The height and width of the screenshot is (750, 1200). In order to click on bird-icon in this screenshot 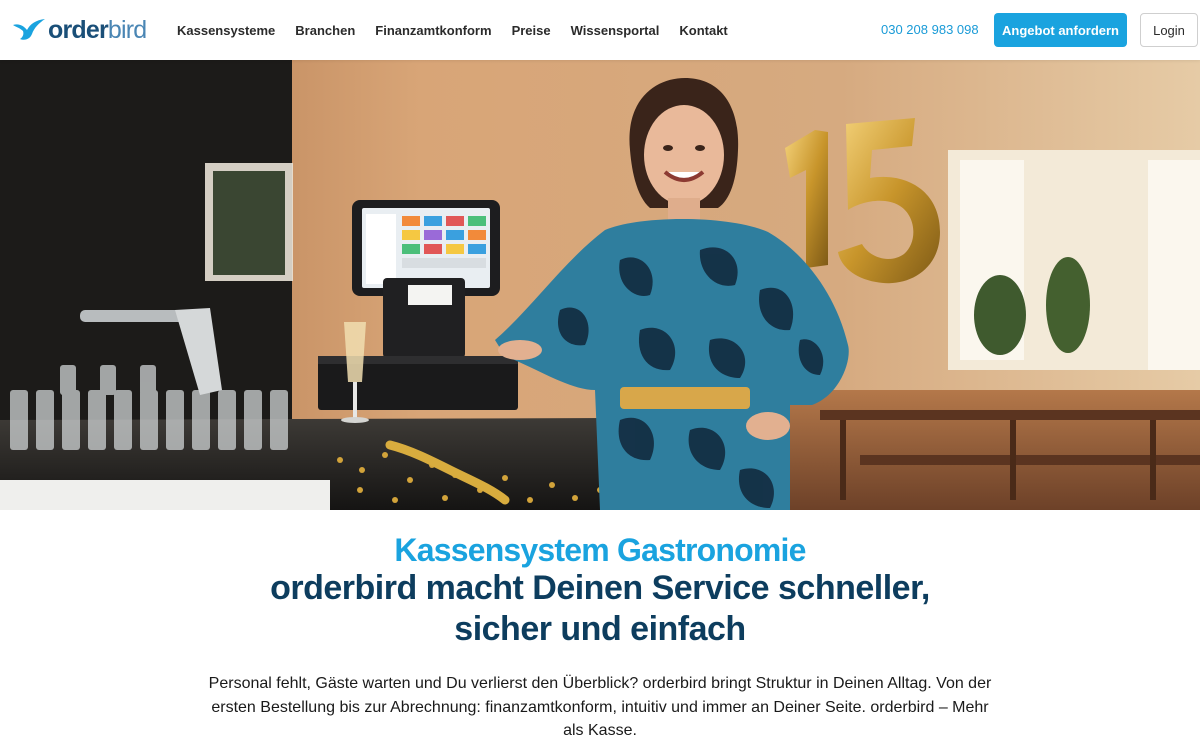, I will do `click(29, 29)`.